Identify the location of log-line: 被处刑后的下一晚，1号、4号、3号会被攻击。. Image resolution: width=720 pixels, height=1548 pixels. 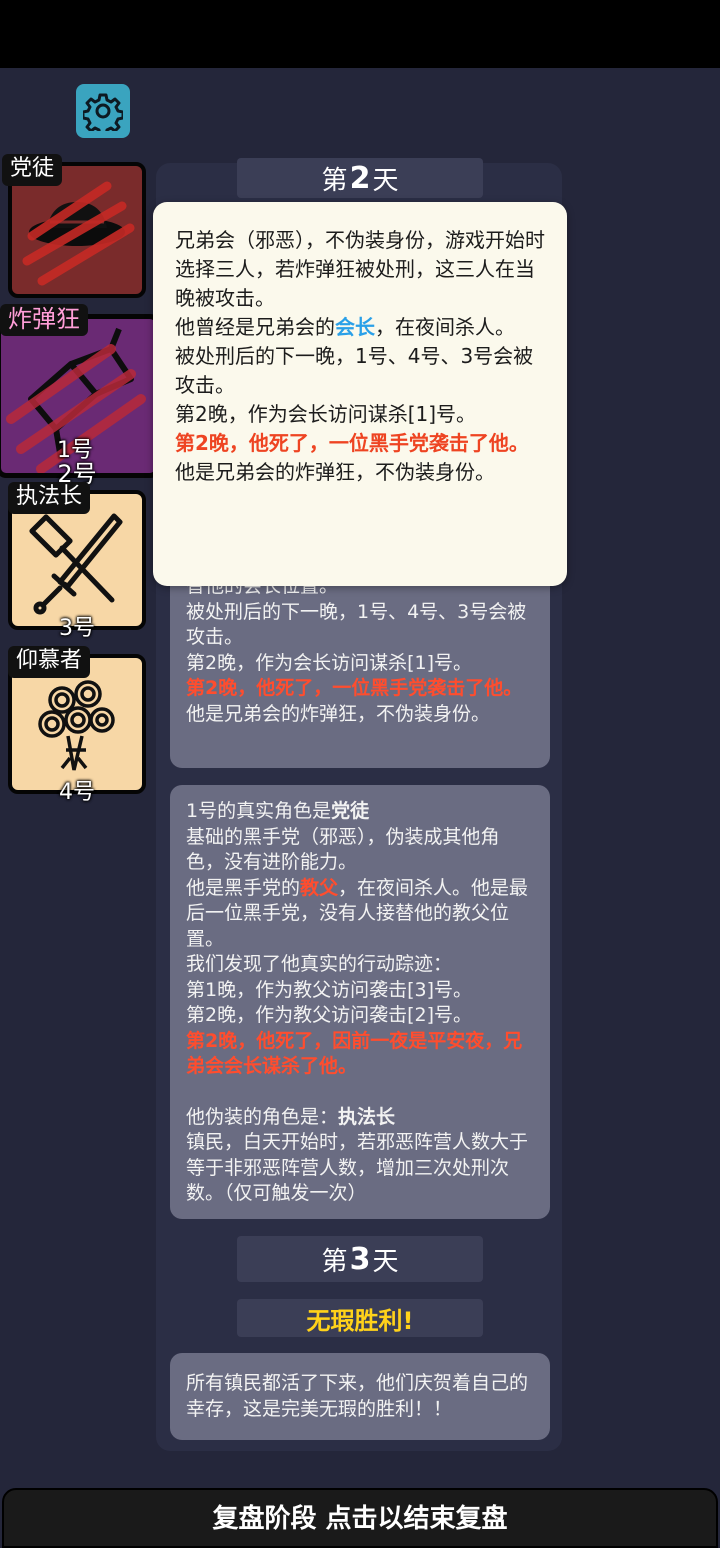
(356, 624).